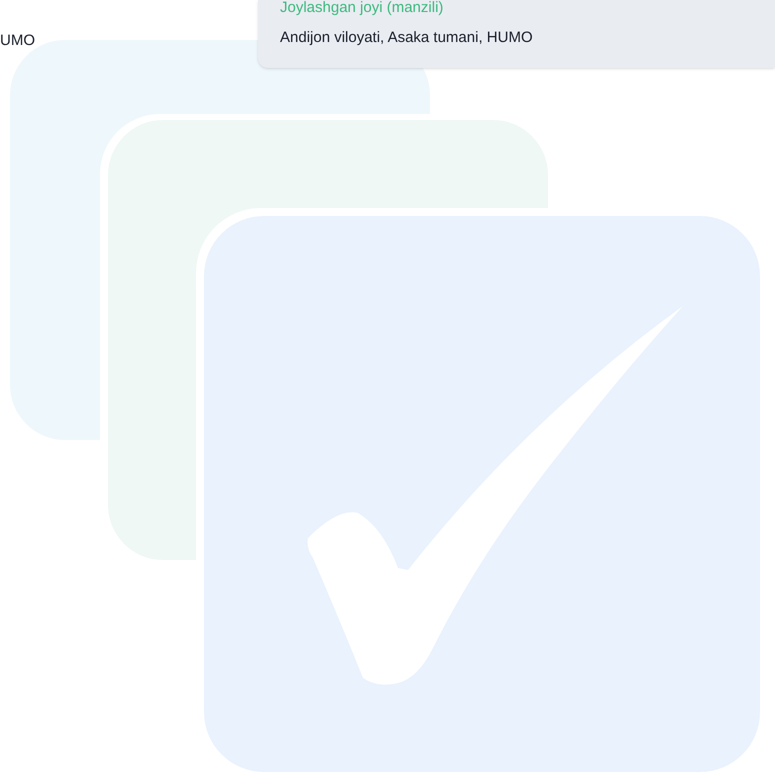 The width and height of the screenshot is (775, 774). I want to click on location-label: Joylashgan joyi (manzili), so click(362, 9).